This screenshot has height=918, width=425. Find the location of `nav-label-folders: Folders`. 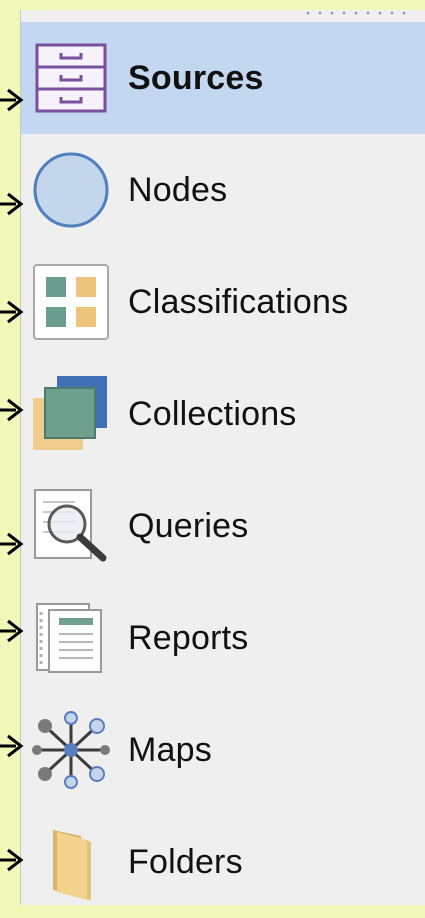

nav-label-folders: Folders is located at coordinates (185, 861).